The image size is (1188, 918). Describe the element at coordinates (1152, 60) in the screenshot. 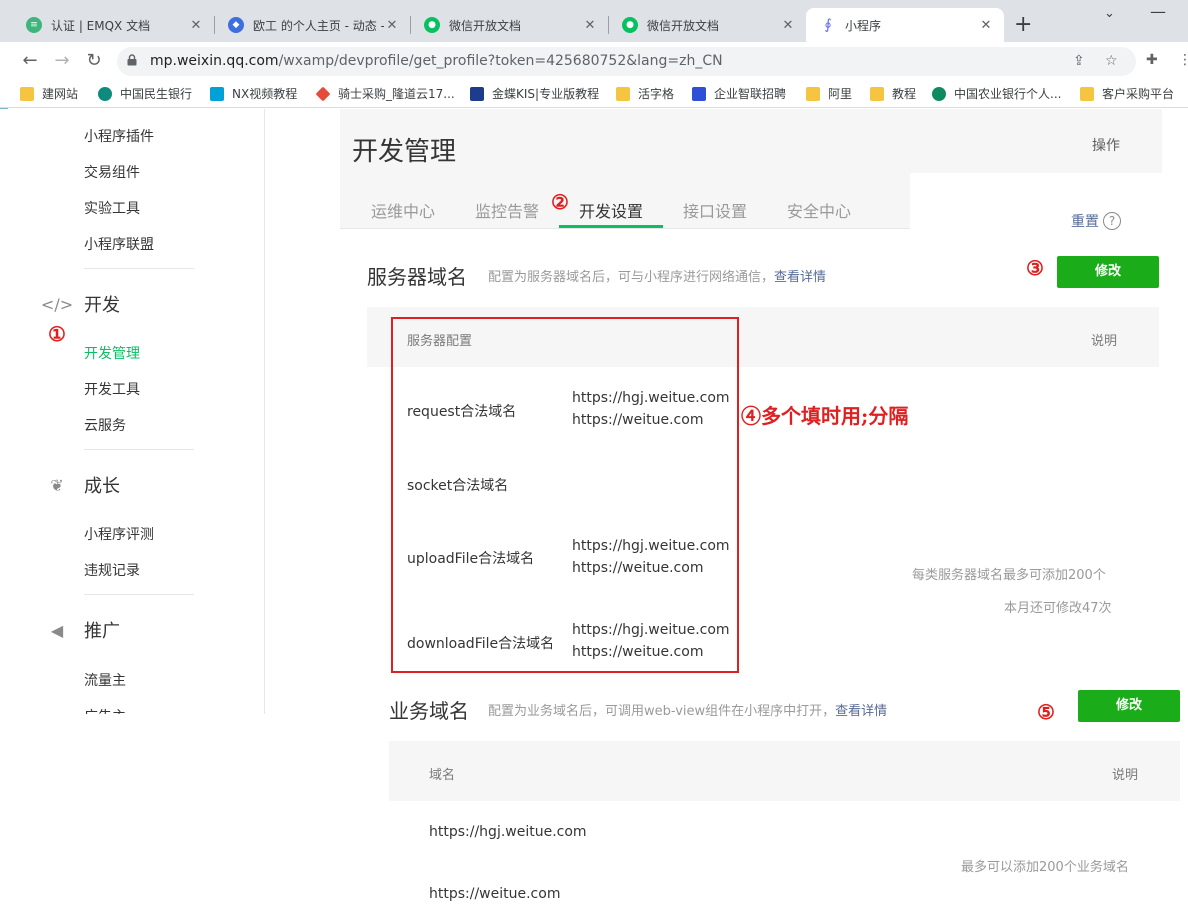

I see `extensions-puzzle-icon: ✚` at that location.